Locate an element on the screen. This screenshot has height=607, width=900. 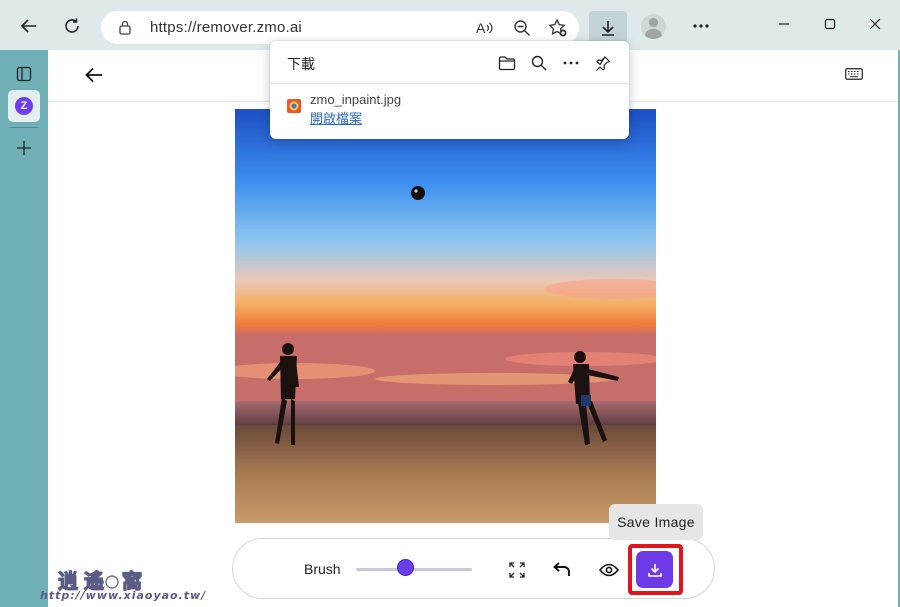
save-download-icon is located at coordinates (654, 570).